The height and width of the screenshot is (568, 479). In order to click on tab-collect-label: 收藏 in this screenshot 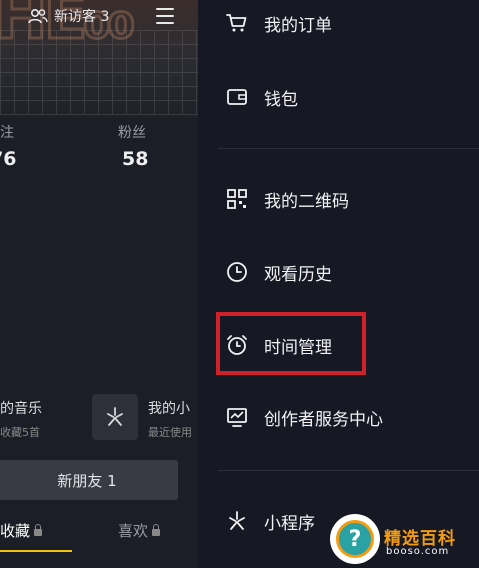, I will do `click(15, 531)`.